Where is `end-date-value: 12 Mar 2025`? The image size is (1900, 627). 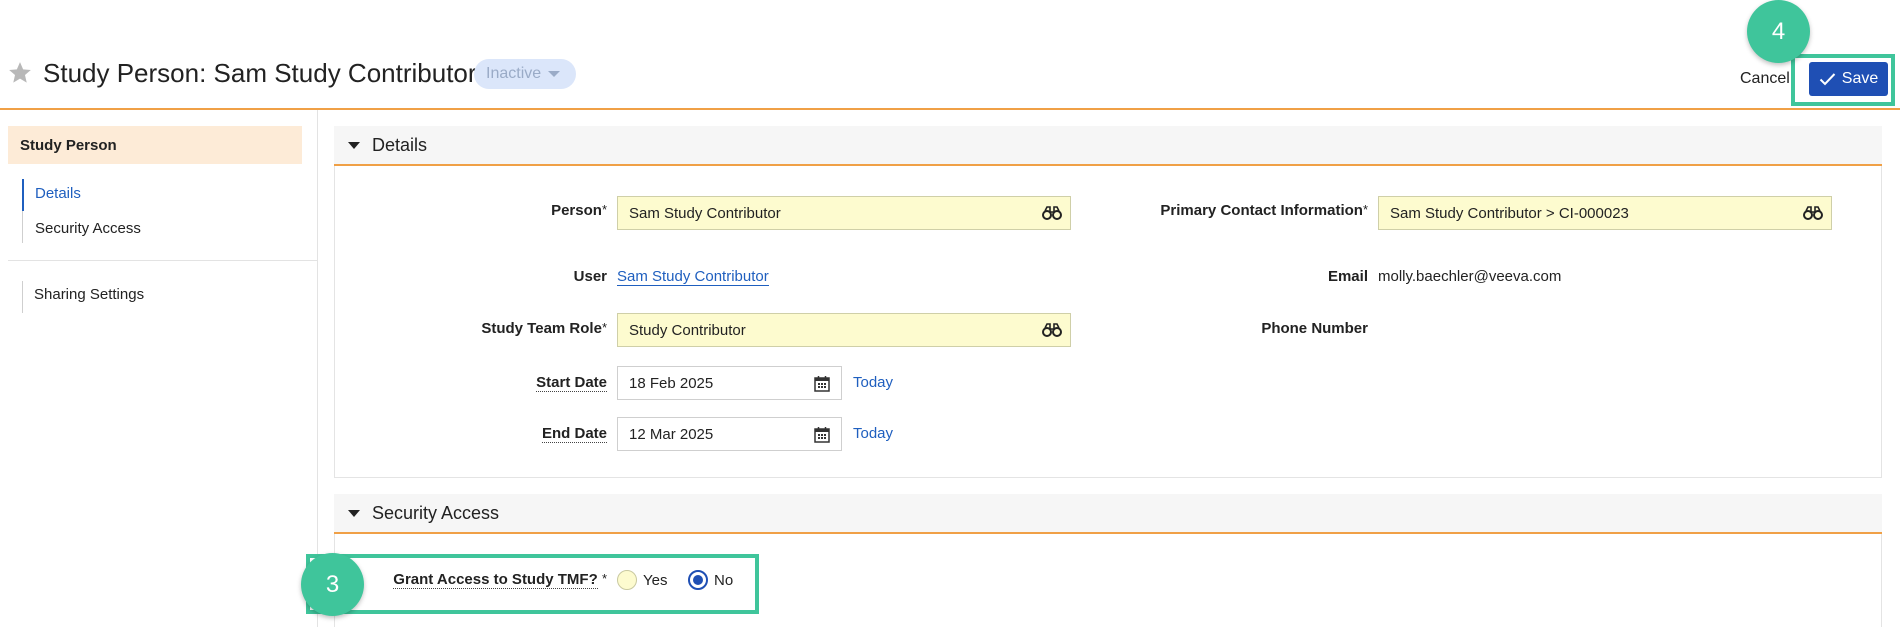
end-date-value: 12 Mar 2025 is located at coordinates (671, 434).